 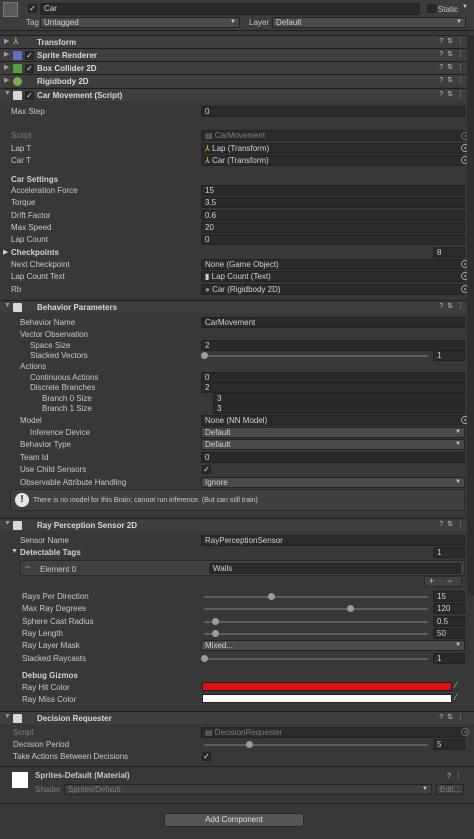 What do you see at coordinates (449, 744) in the screenshot?
I see `decision-period-field: 5` at bounding box center [449, 744].